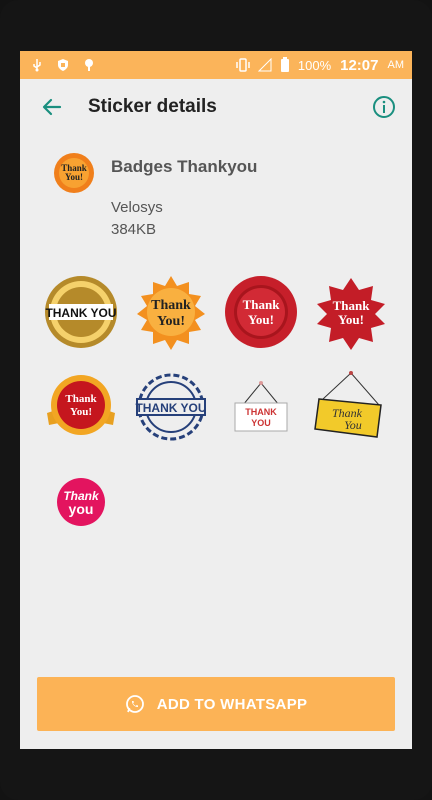  I want to click on whatsapp-icon, so click(134, 704).